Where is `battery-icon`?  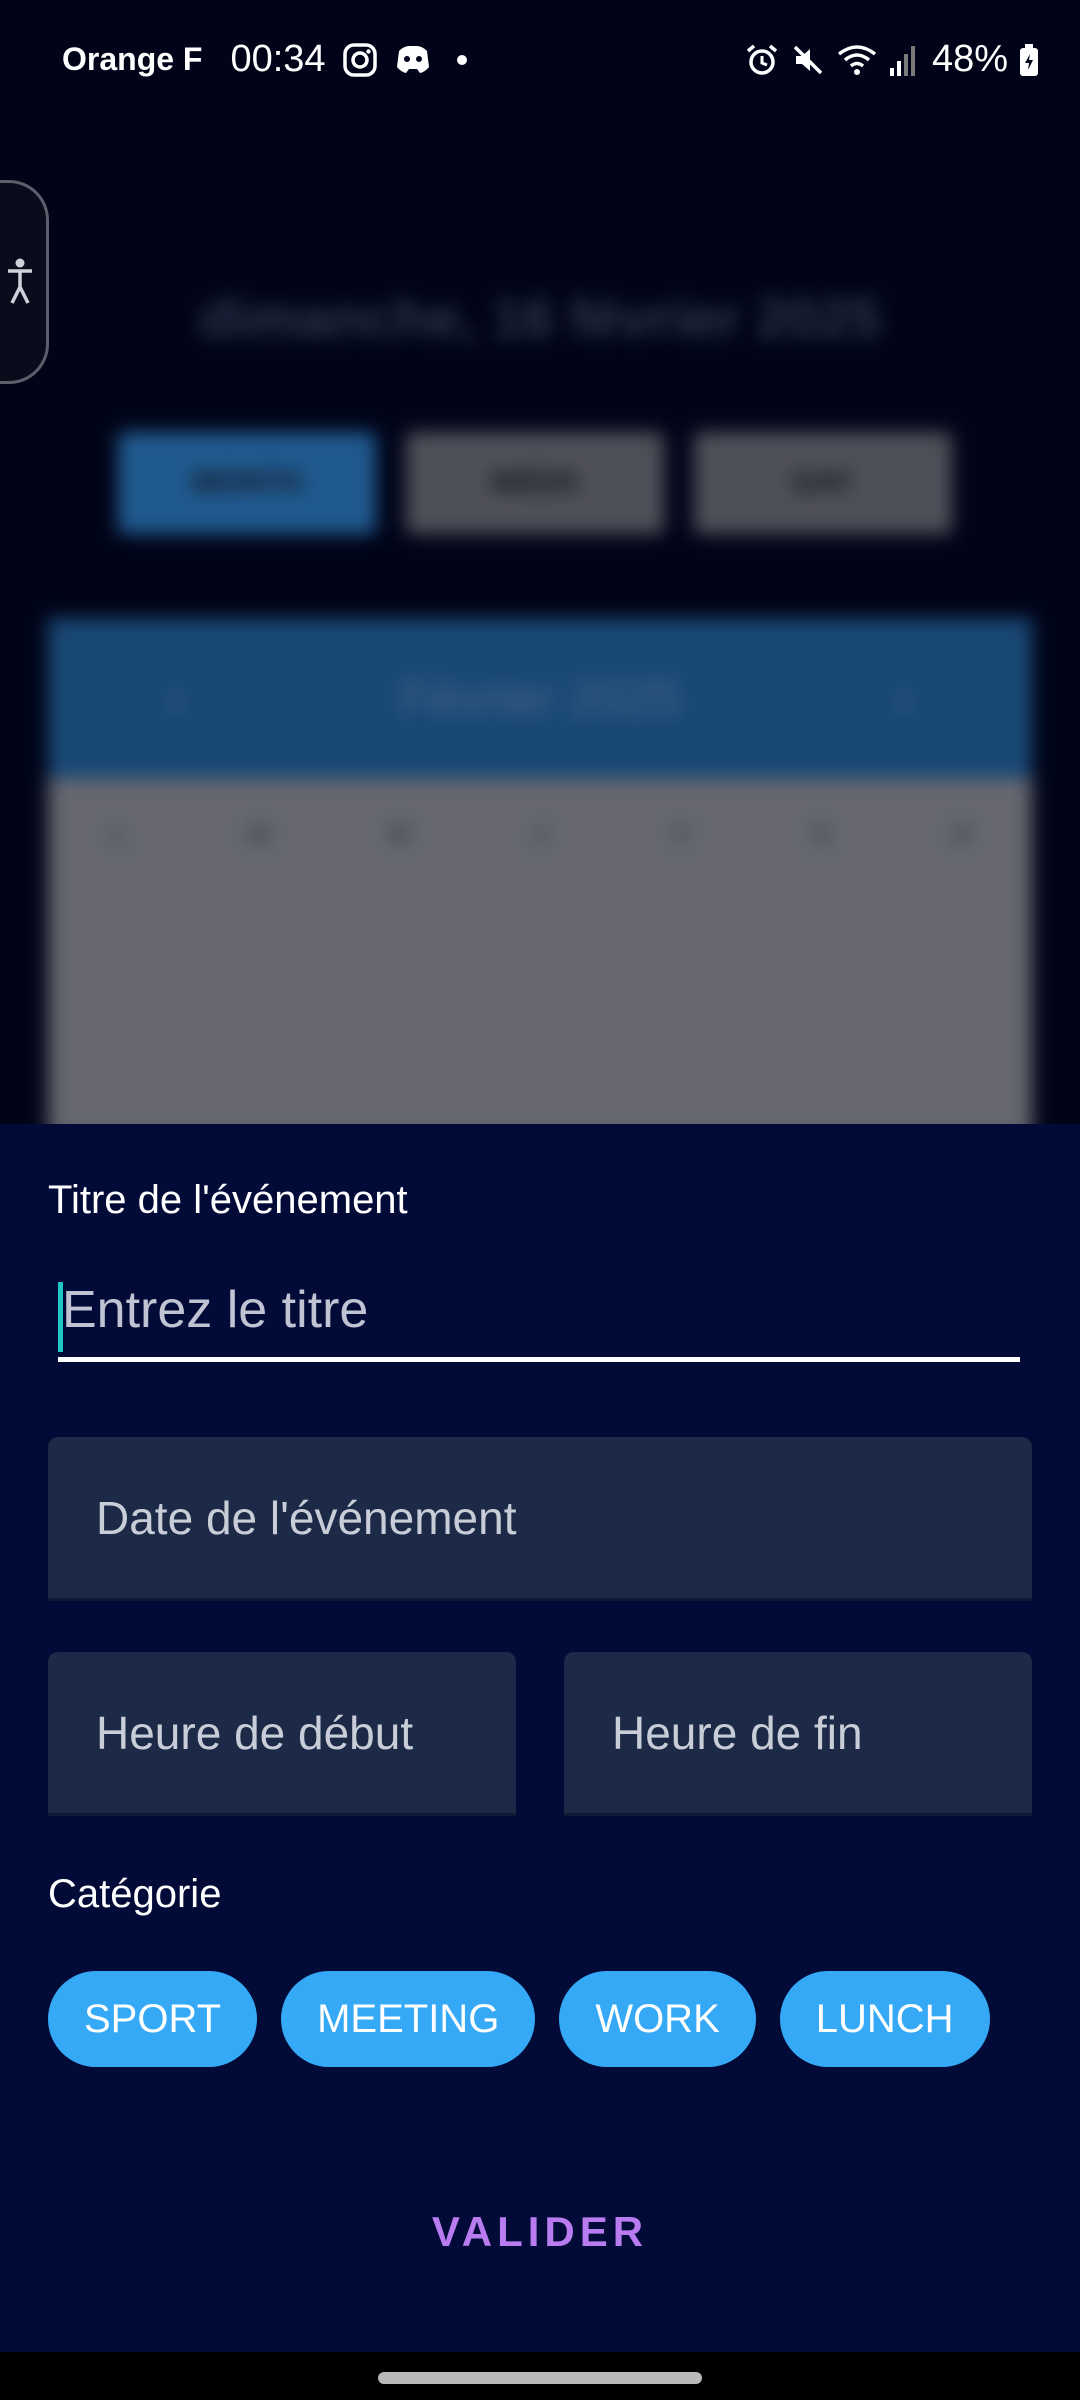 battery-icon is located at coordinates (1029, 60).